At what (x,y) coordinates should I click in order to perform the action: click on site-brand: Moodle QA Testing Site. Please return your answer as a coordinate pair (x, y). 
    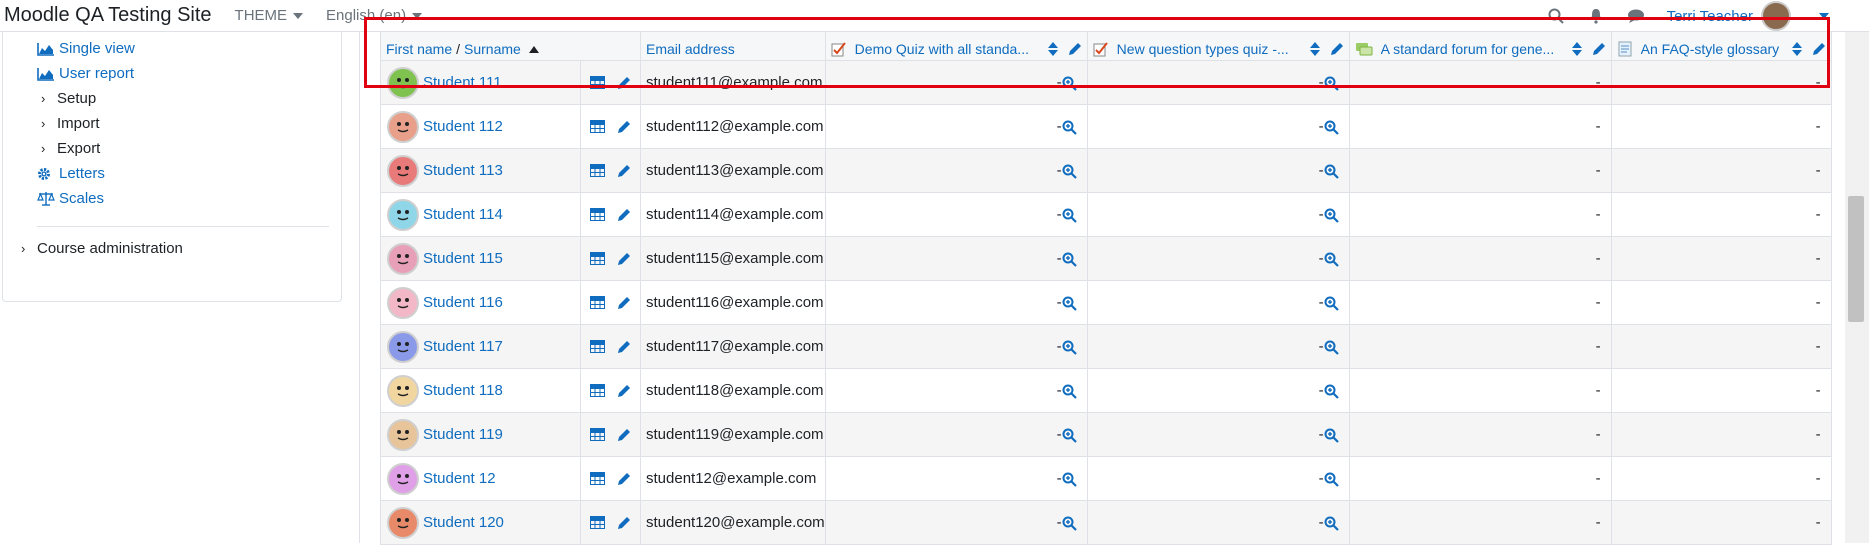
    Looking at the image, I should click on (108, 15).